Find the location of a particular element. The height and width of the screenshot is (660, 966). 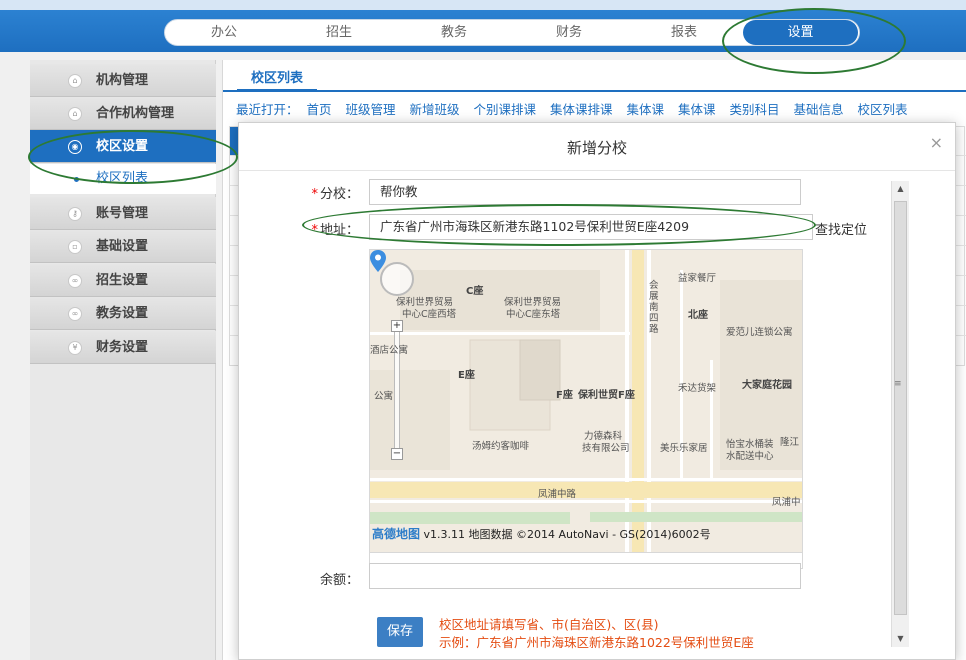

menu-item-academic: 教务 is located at coordinates (454, 32).